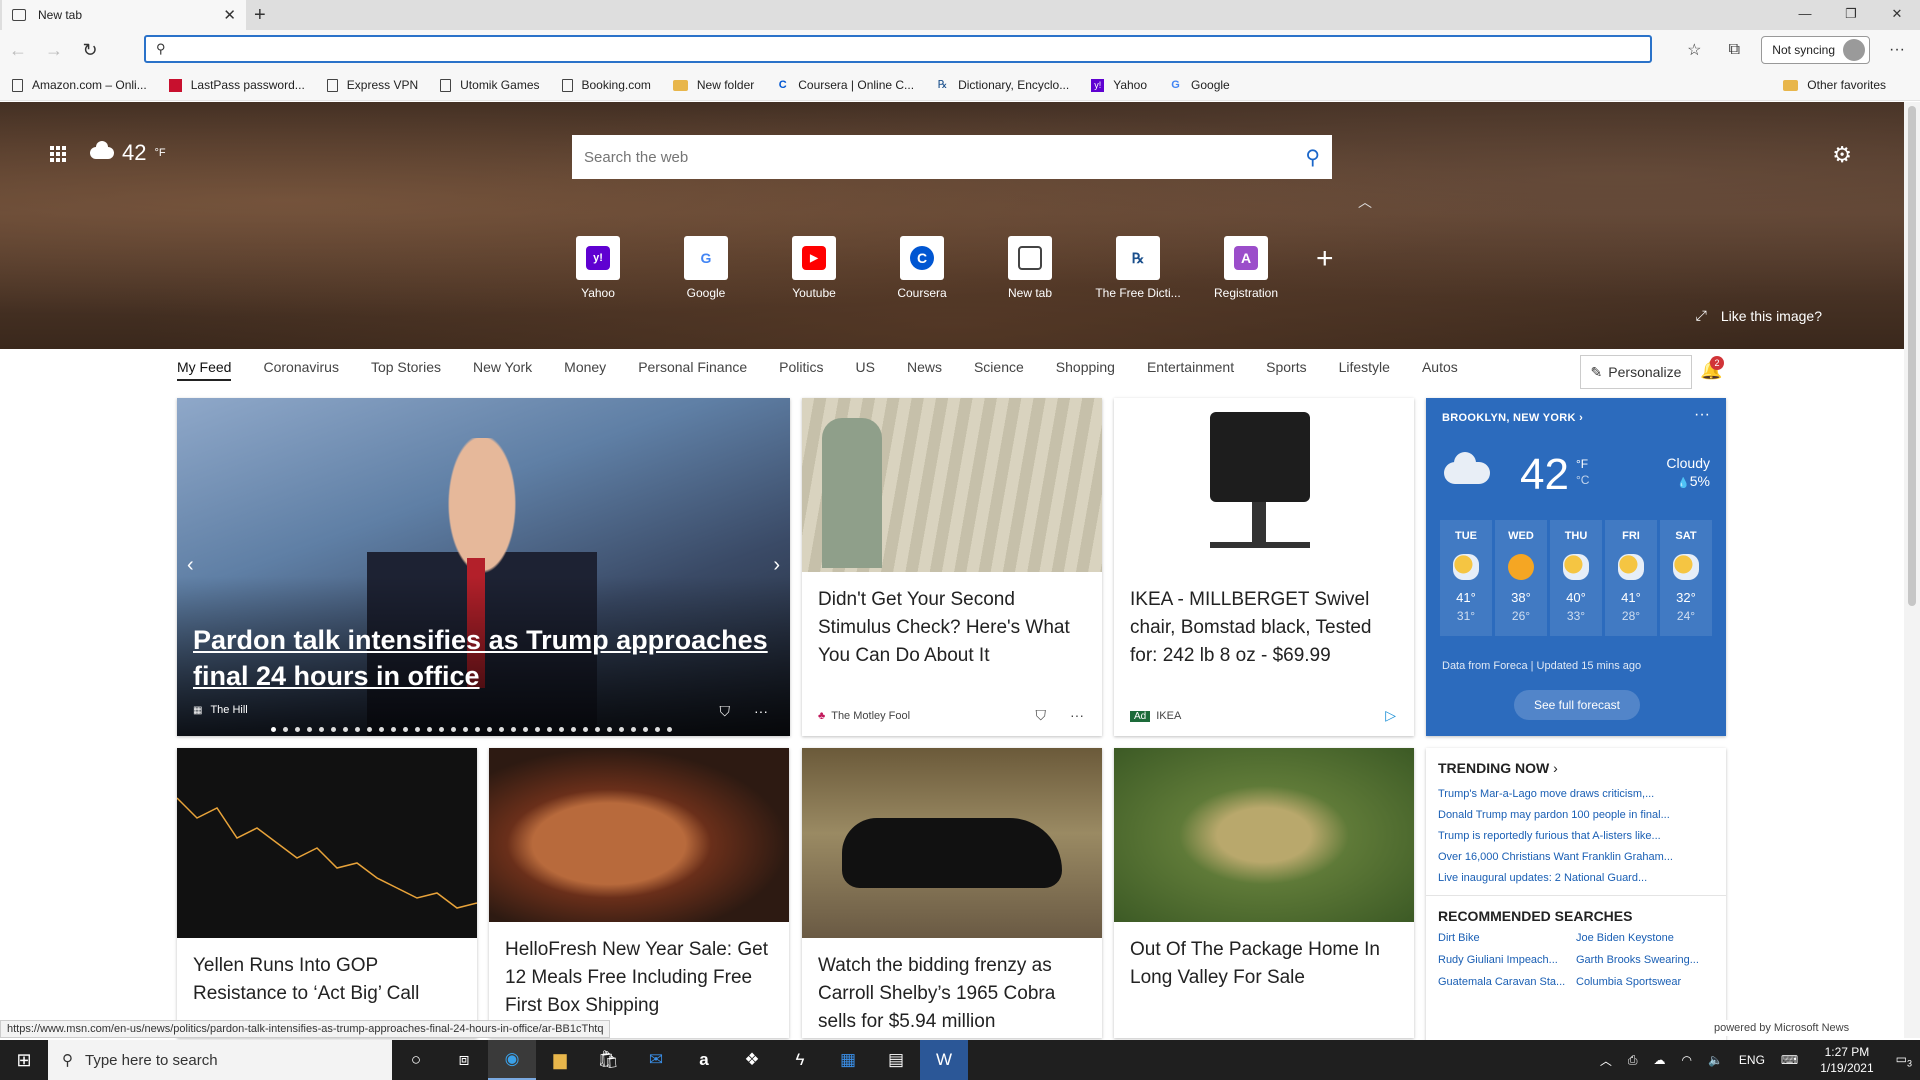 This screenshot has height=1080, width=1920. What do you see at coordinates (190, 565) in the screenshot?
I see `chevron-left-icon: ‹` at bounding box center [190, 565].